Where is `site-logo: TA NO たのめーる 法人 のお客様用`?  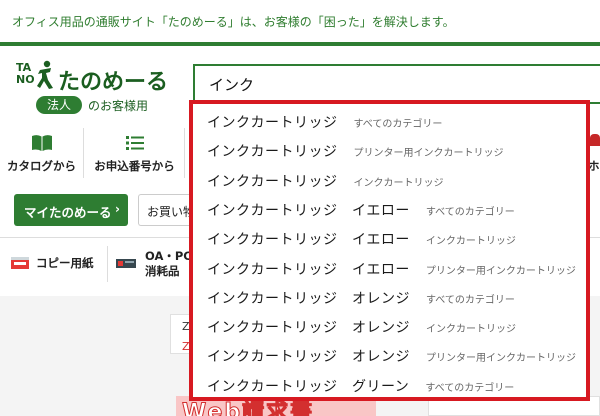 site-logo: TA NO たのめーる 法人 のお客様用 is located at coordinates (99, 88).